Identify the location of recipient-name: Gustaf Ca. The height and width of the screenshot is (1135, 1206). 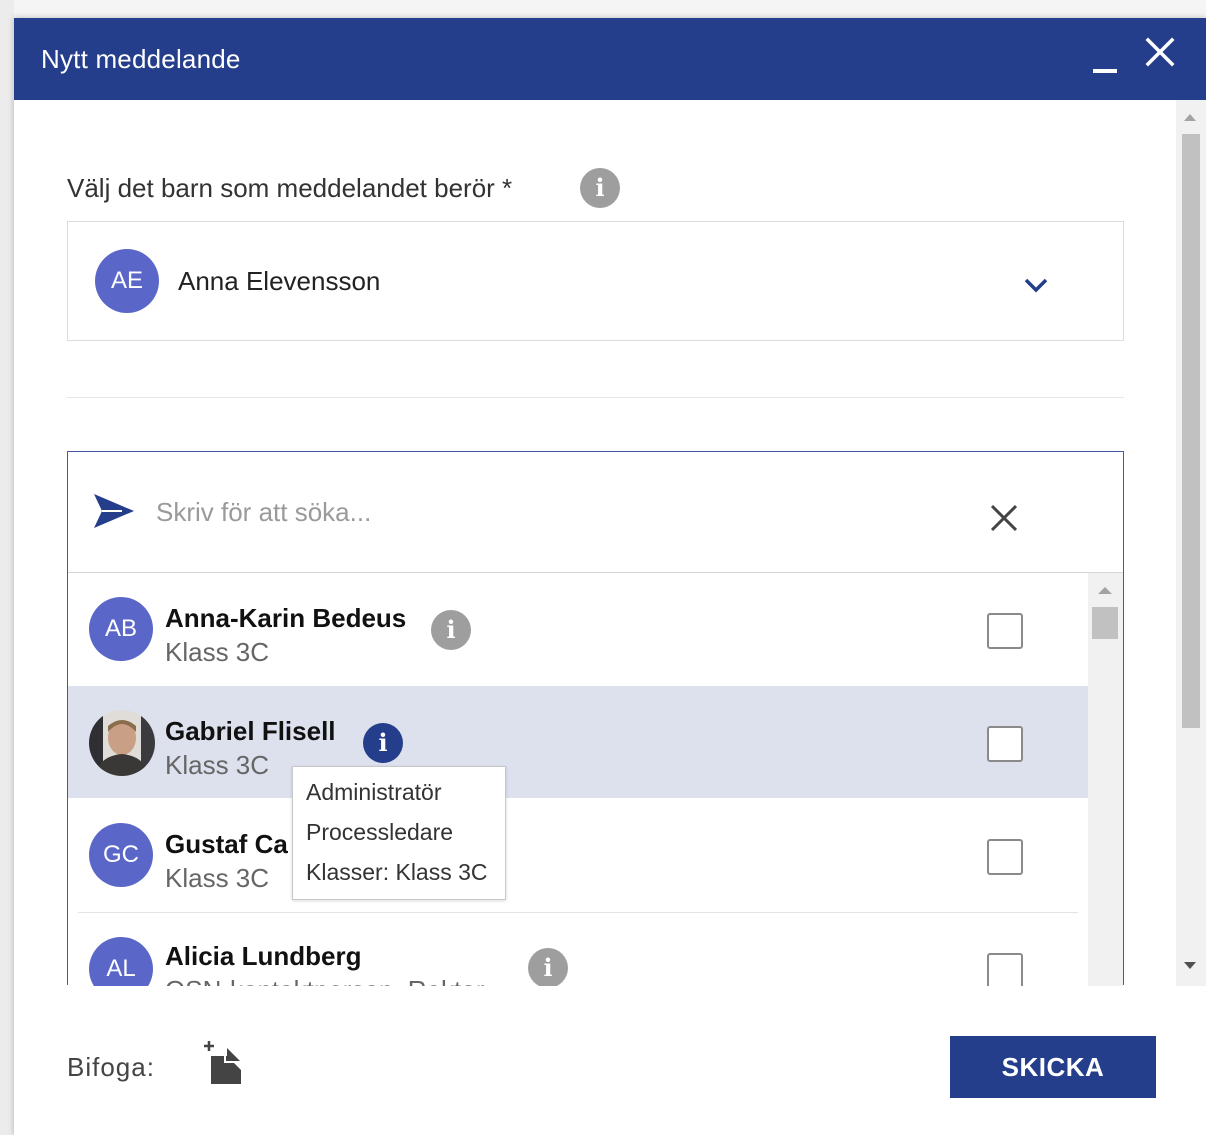
(226, 844).